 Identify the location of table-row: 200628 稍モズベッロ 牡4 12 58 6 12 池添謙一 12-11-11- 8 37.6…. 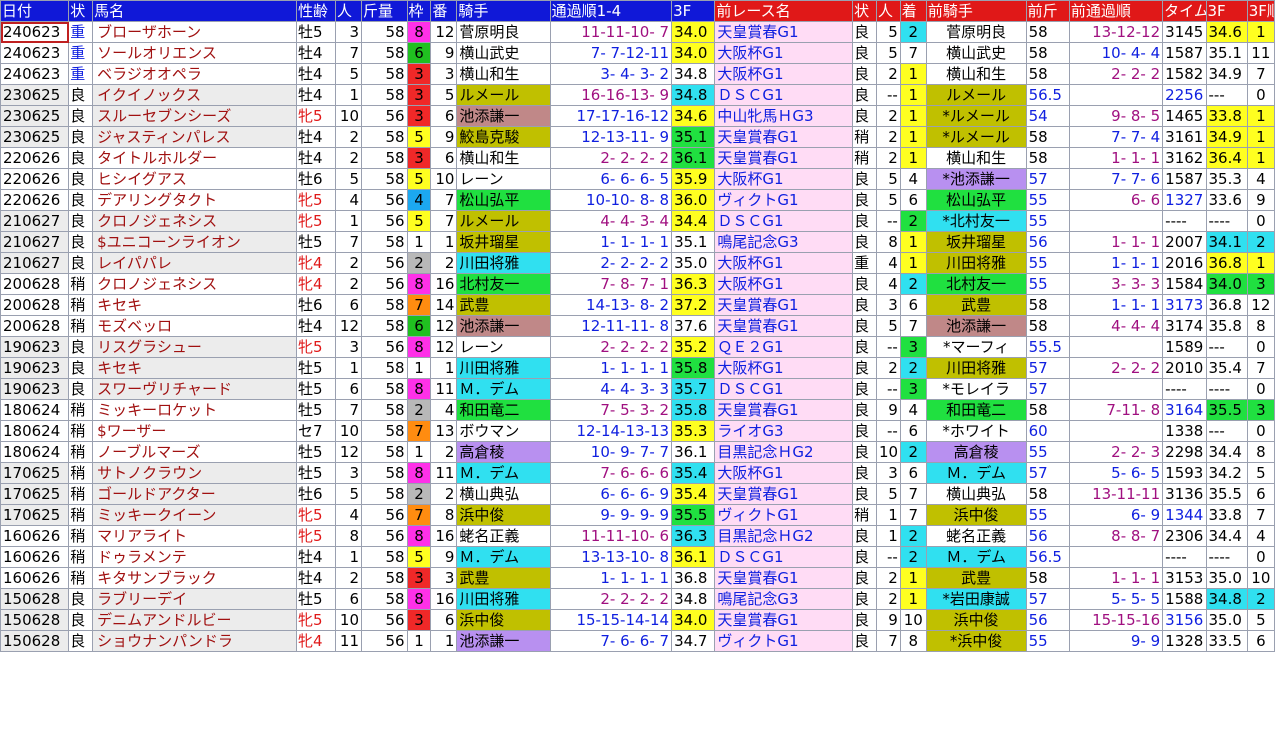
(637, 326).